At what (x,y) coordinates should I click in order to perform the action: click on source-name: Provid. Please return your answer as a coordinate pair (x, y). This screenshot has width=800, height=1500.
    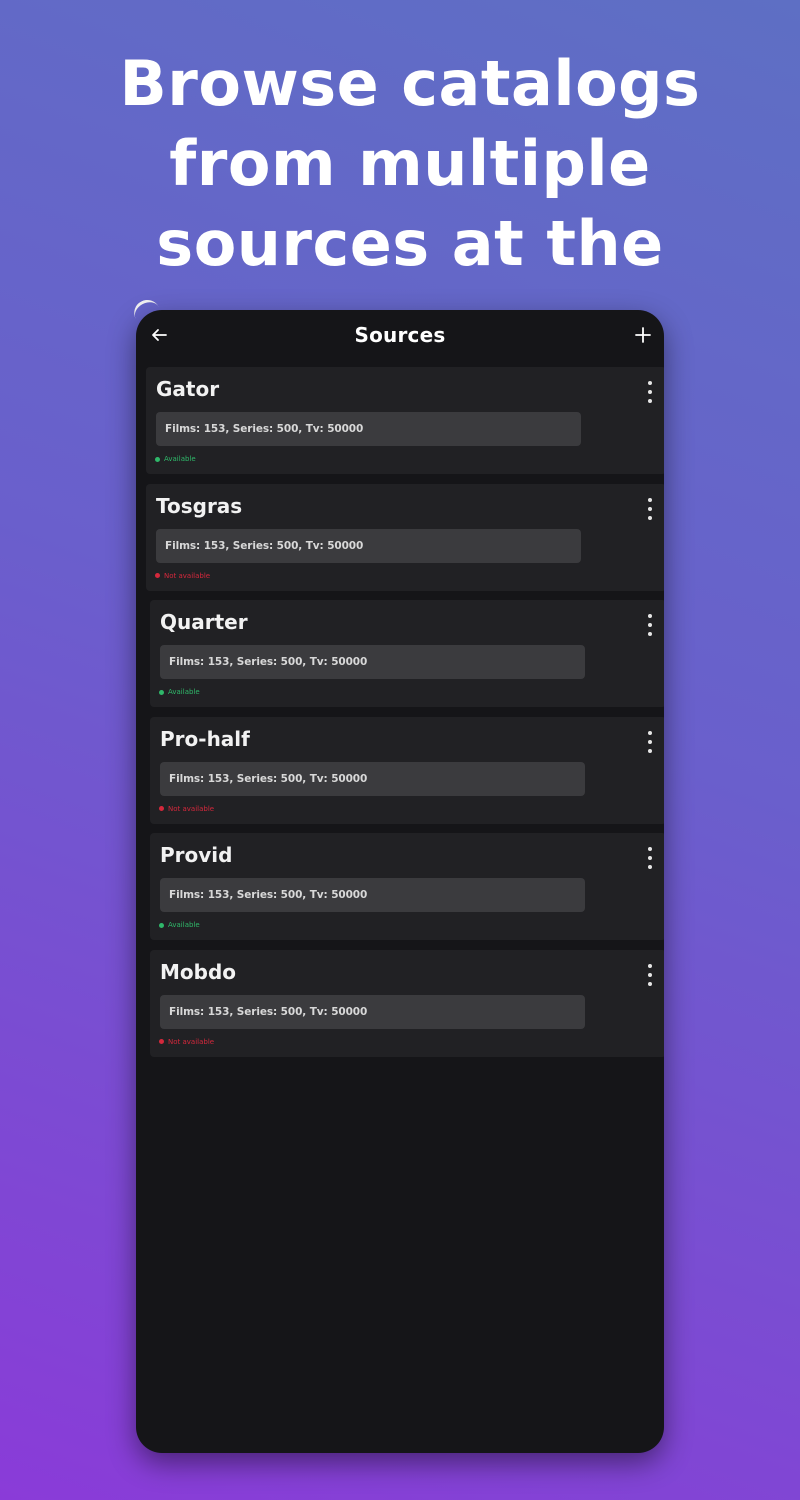
    Looking at the image, I should click on (196, 855).